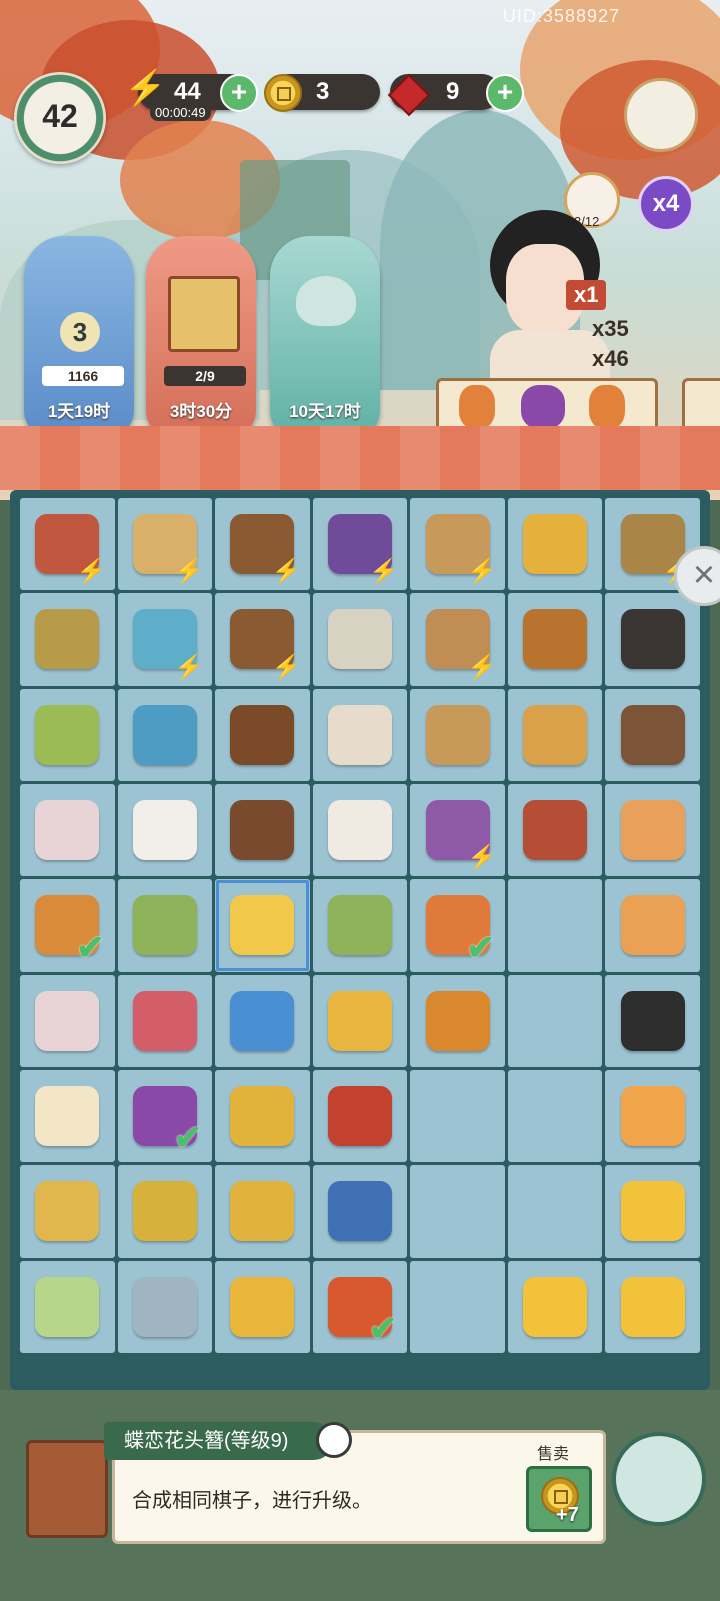  I want to click on magnifier-icon, so click(334, 1440).